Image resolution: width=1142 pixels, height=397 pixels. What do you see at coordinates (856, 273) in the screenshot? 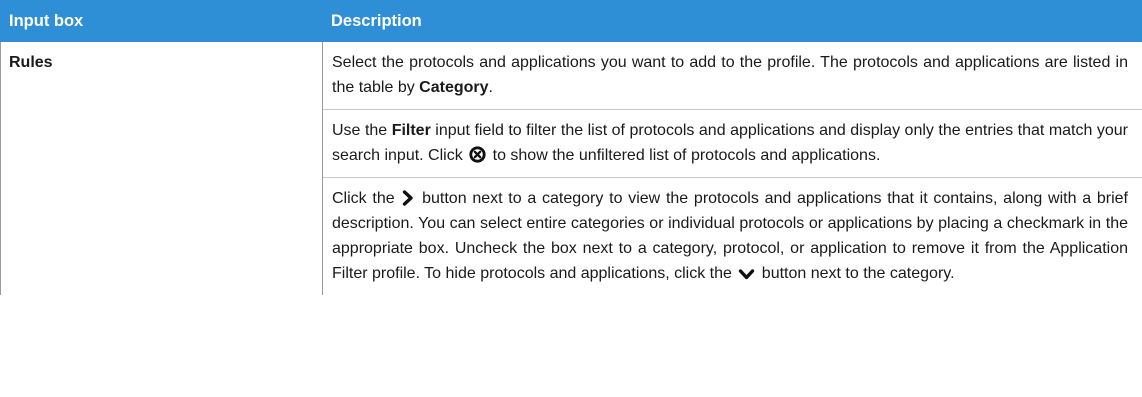
I see `para3-text3: button next to the category.` at bounding box center [856, 273].